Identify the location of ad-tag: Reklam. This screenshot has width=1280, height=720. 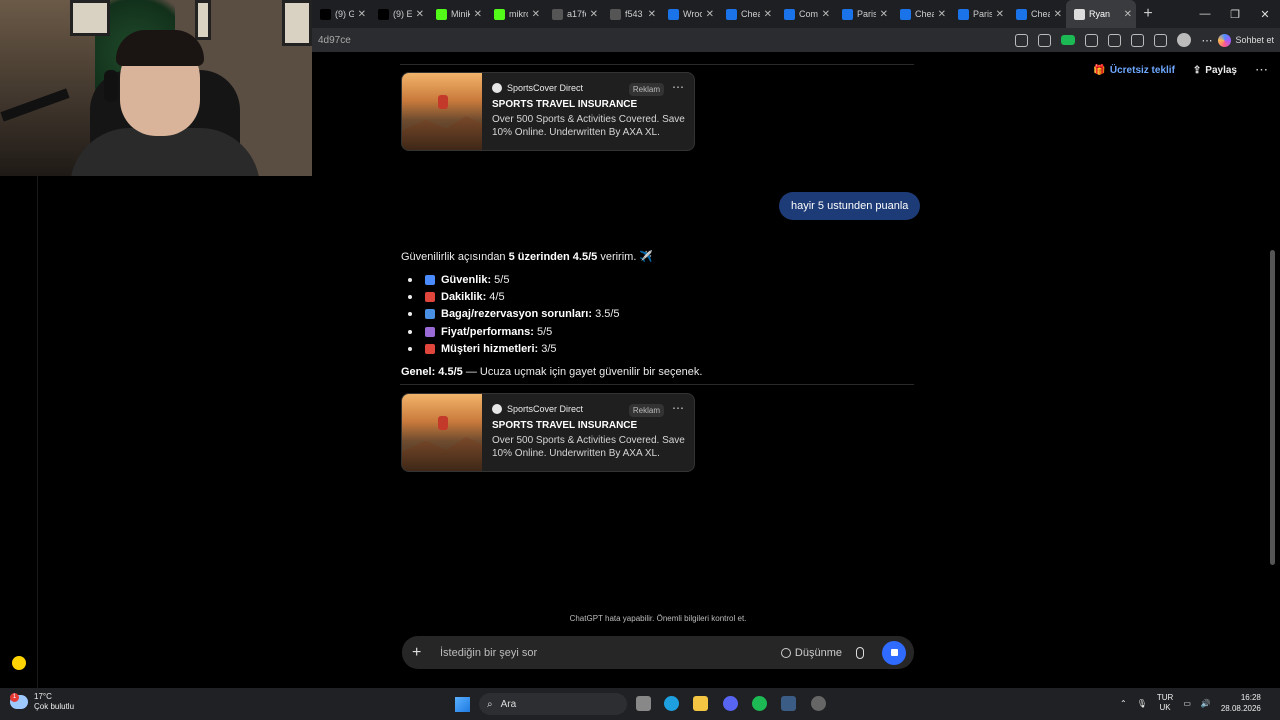
(646, 410).